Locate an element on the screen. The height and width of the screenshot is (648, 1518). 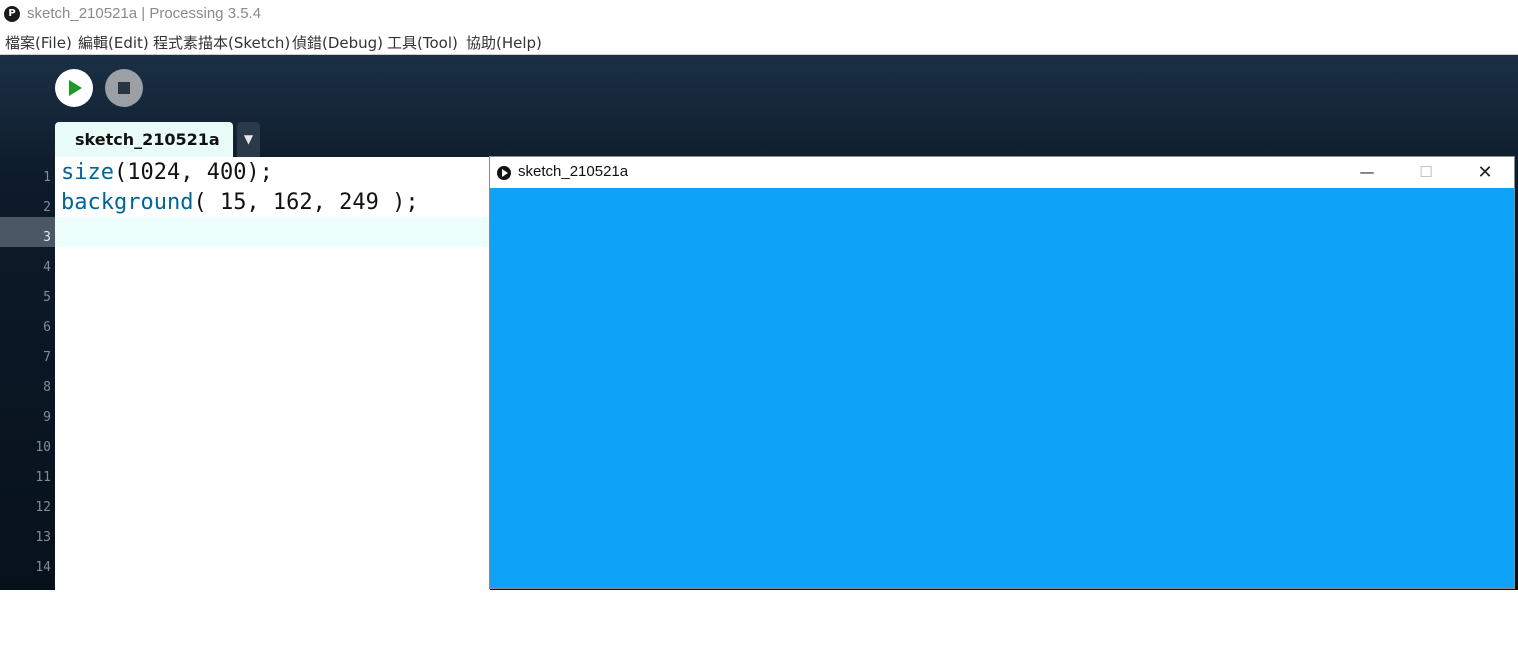
line-number: 5 is located at coordinates (47, 297).